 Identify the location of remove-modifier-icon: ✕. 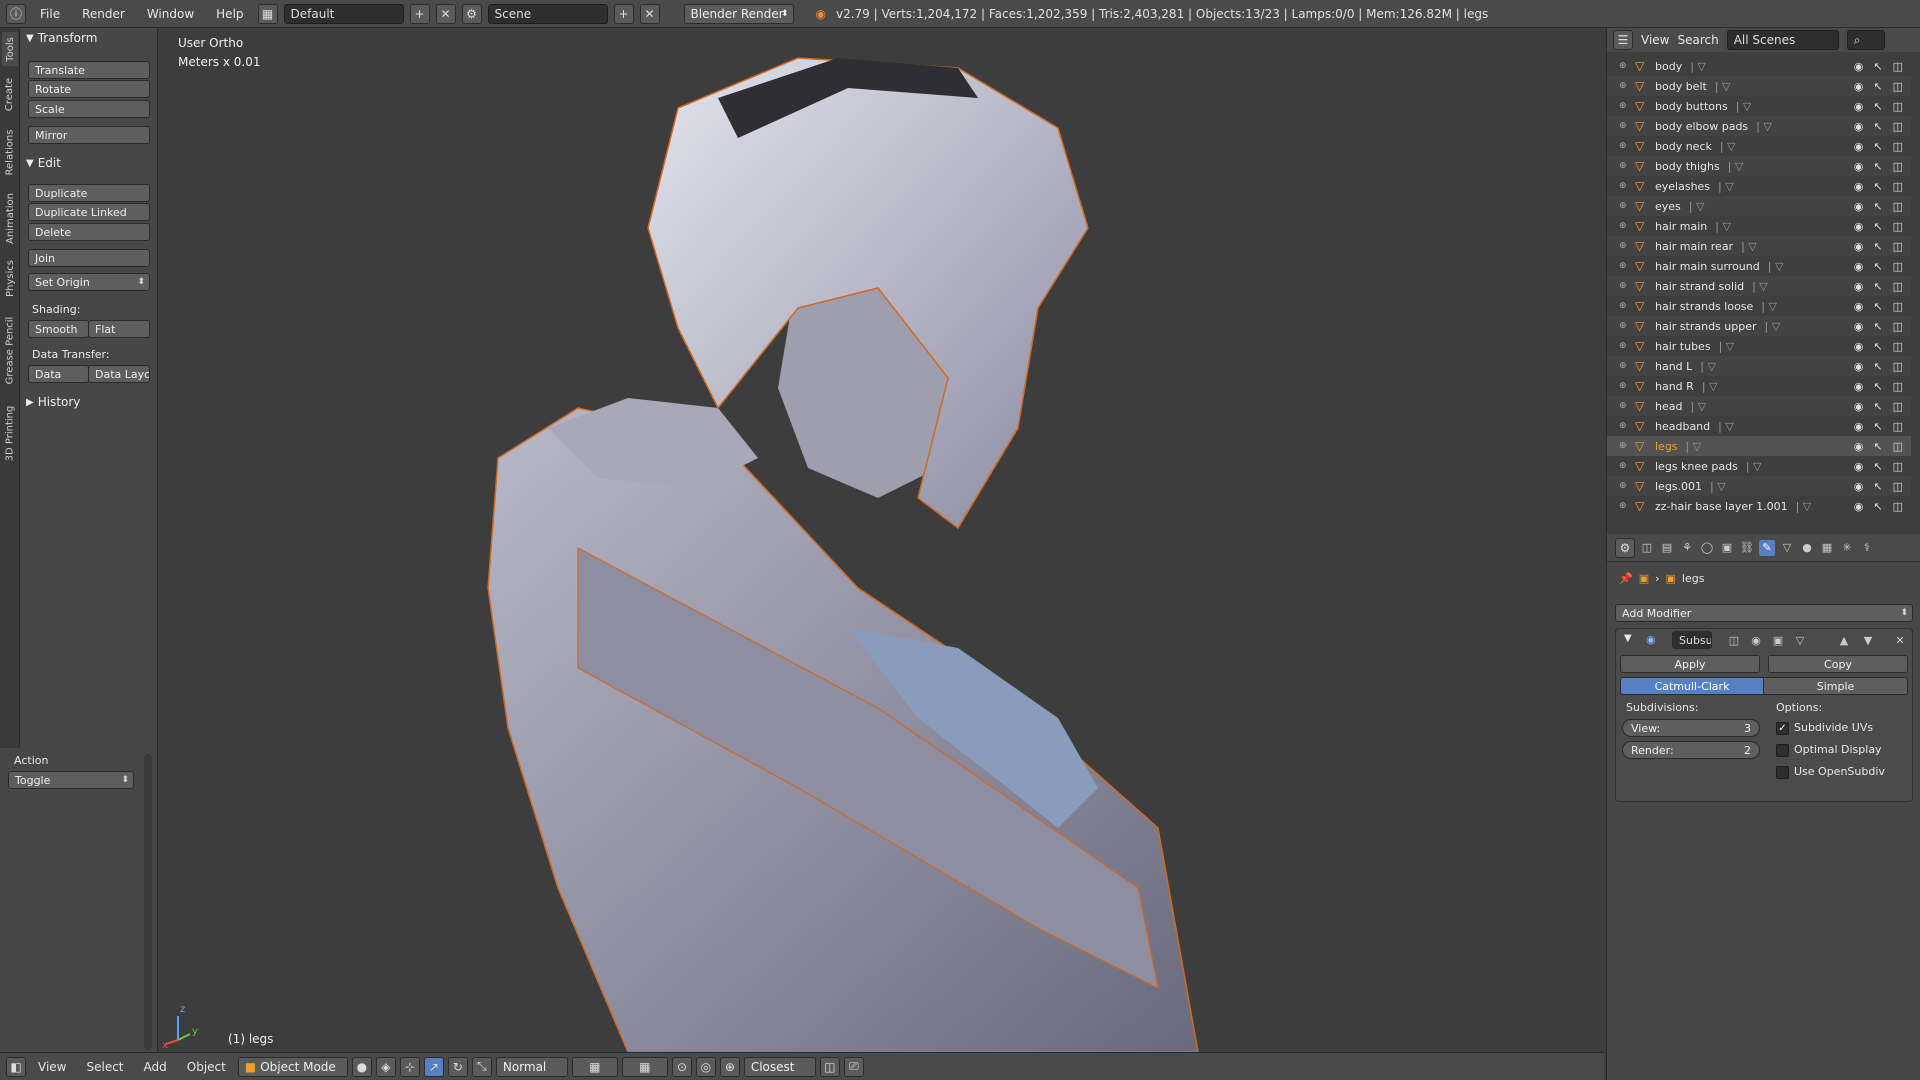
(1900, 640).